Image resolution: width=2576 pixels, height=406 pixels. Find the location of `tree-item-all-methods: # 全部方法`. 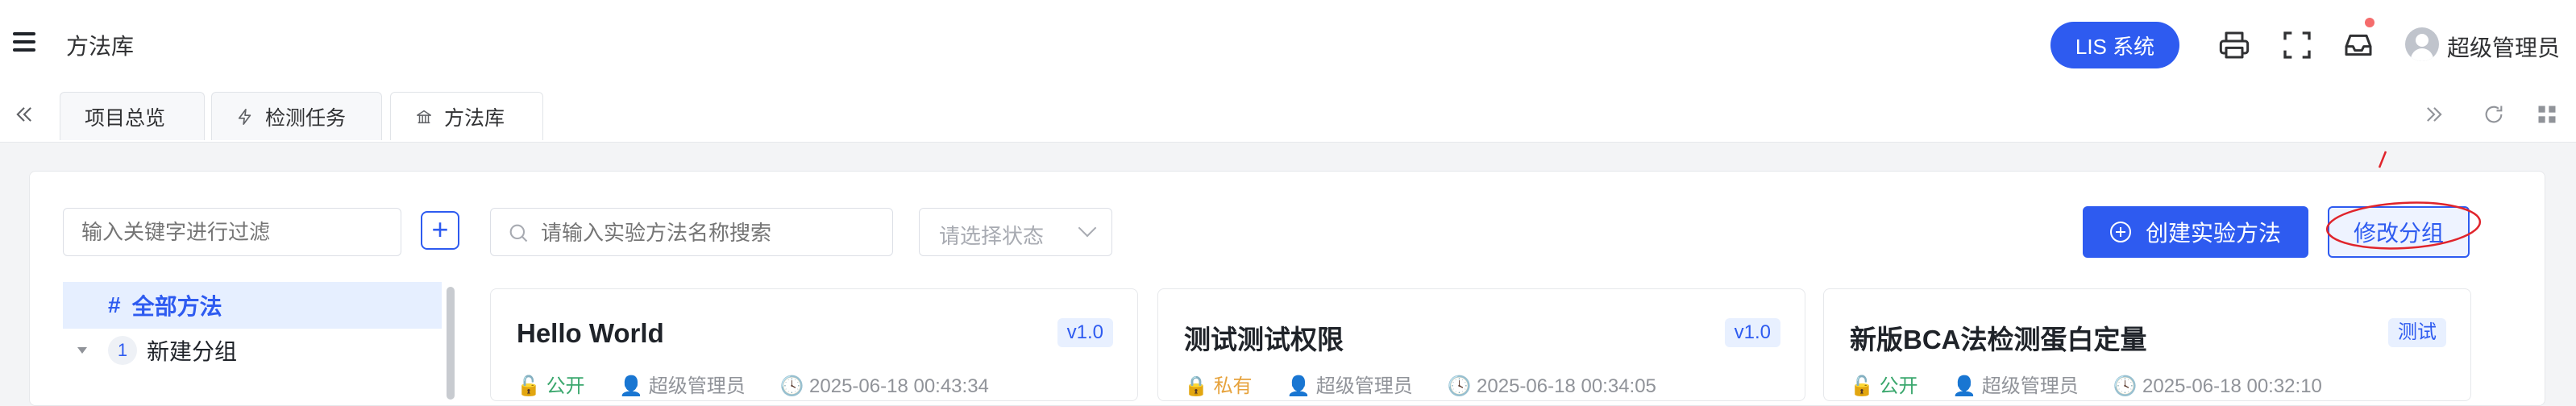

tree-item-all-methods: # 全部方法 is located at coordinates (252, 305).